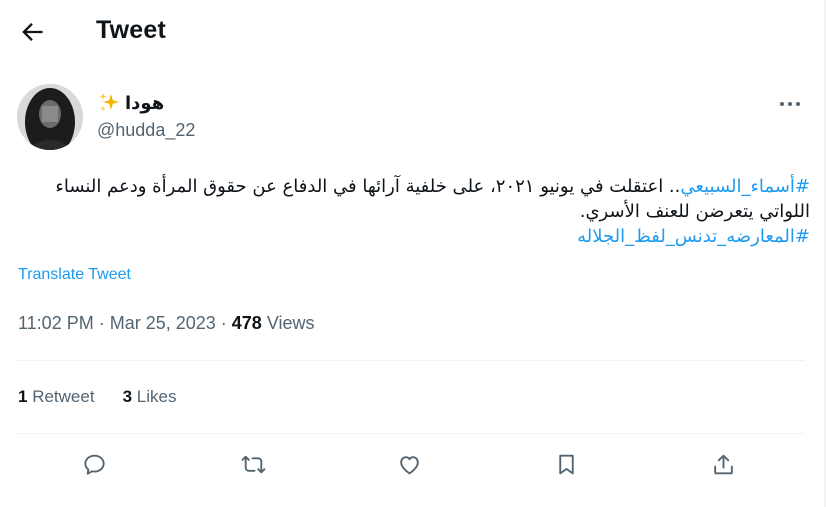  What do you see at coordinates (125, 323) in the screenshot?
I see `timestamp: 11:02 PM · Mar 25, 2023 ·` at bounding box center [125, 323].